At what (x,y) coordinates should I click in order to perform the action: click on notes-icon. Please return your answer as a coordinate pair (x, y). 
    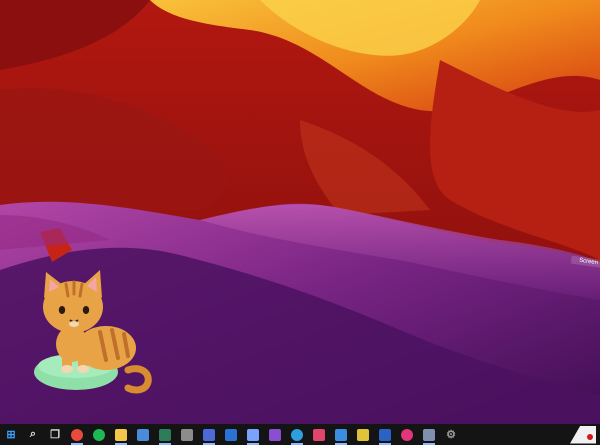
    Looking at the image, I should click on (275, 434).